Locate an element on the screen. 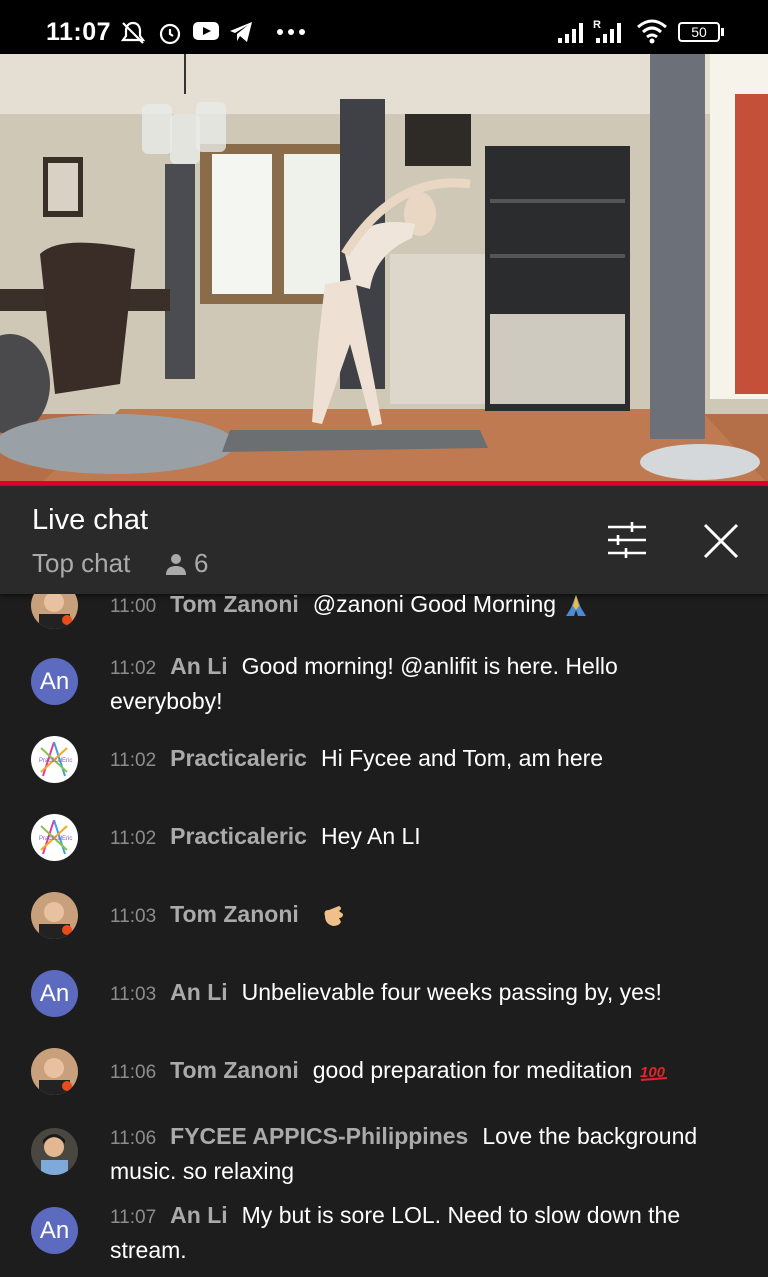 Image resolution: width=768 pixels, height=1277 pixels. message-time: 11:07 is located at coordinates (133, 1217).